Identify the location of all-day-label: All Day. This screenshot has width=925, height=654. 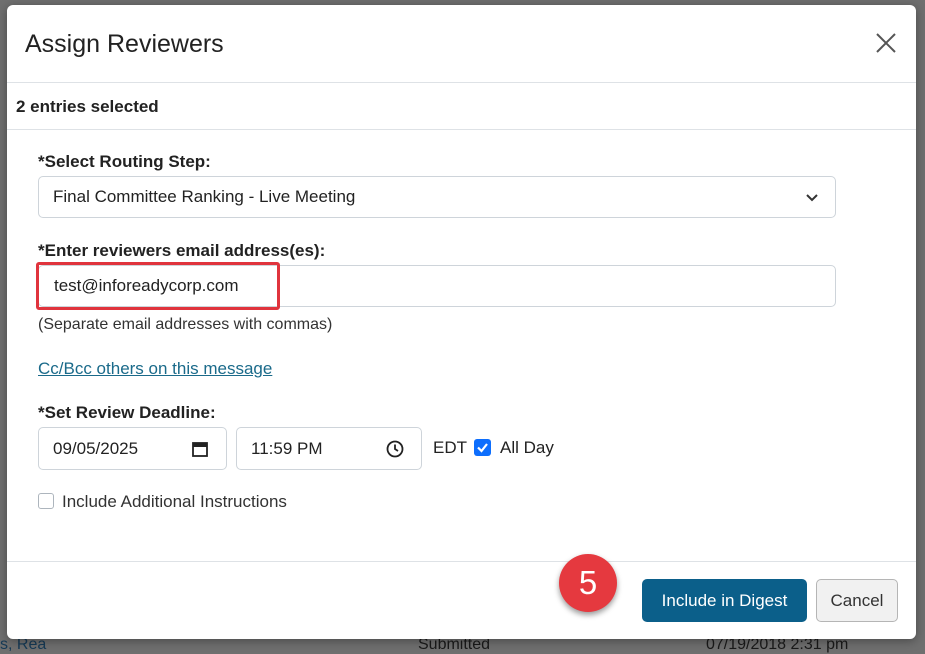
(527, 447).